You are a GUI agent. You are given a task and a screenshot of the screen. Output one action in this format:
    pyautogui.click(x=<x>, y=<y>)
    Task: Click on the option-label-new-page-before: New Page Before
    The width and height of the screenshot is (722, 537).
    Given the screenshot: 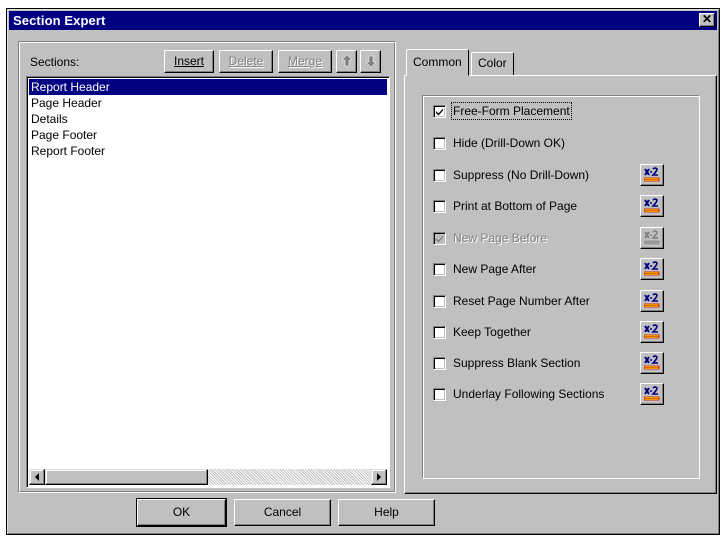 What is the action you would take?
    pyautogui.click(x=500, y=238)
    